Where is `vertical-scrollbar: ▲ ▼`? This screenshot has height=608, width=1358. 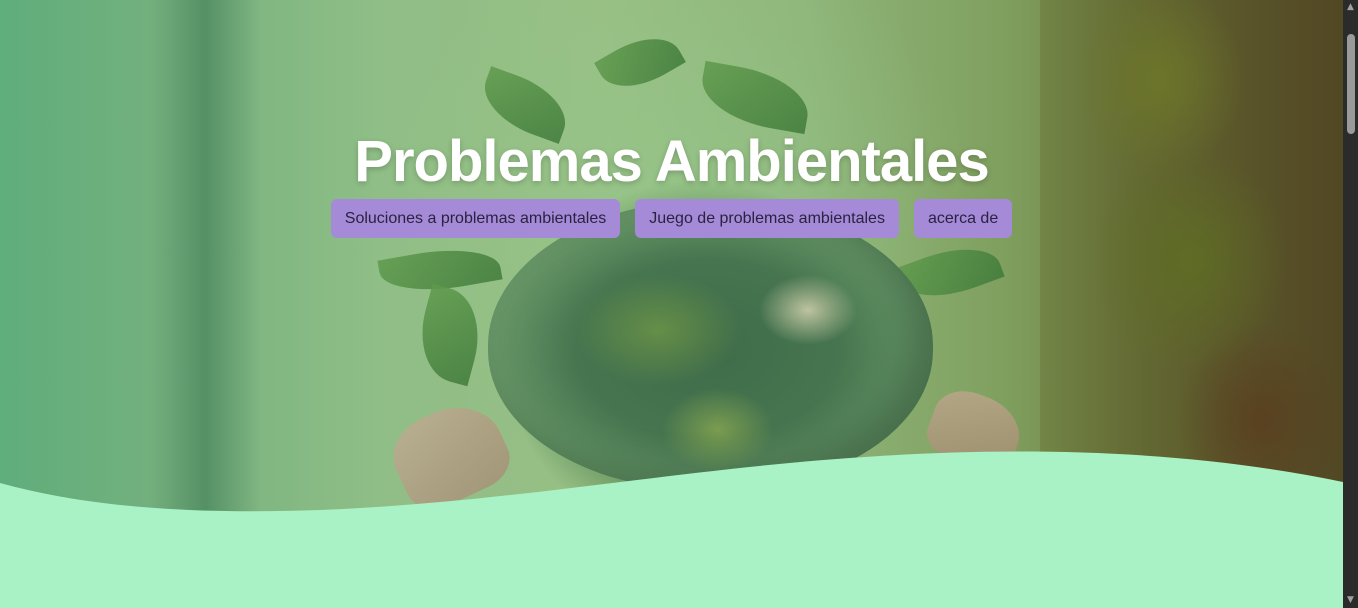
vertical-scrollbar: ▲ ▼ is located at coordinates (1350, 304).